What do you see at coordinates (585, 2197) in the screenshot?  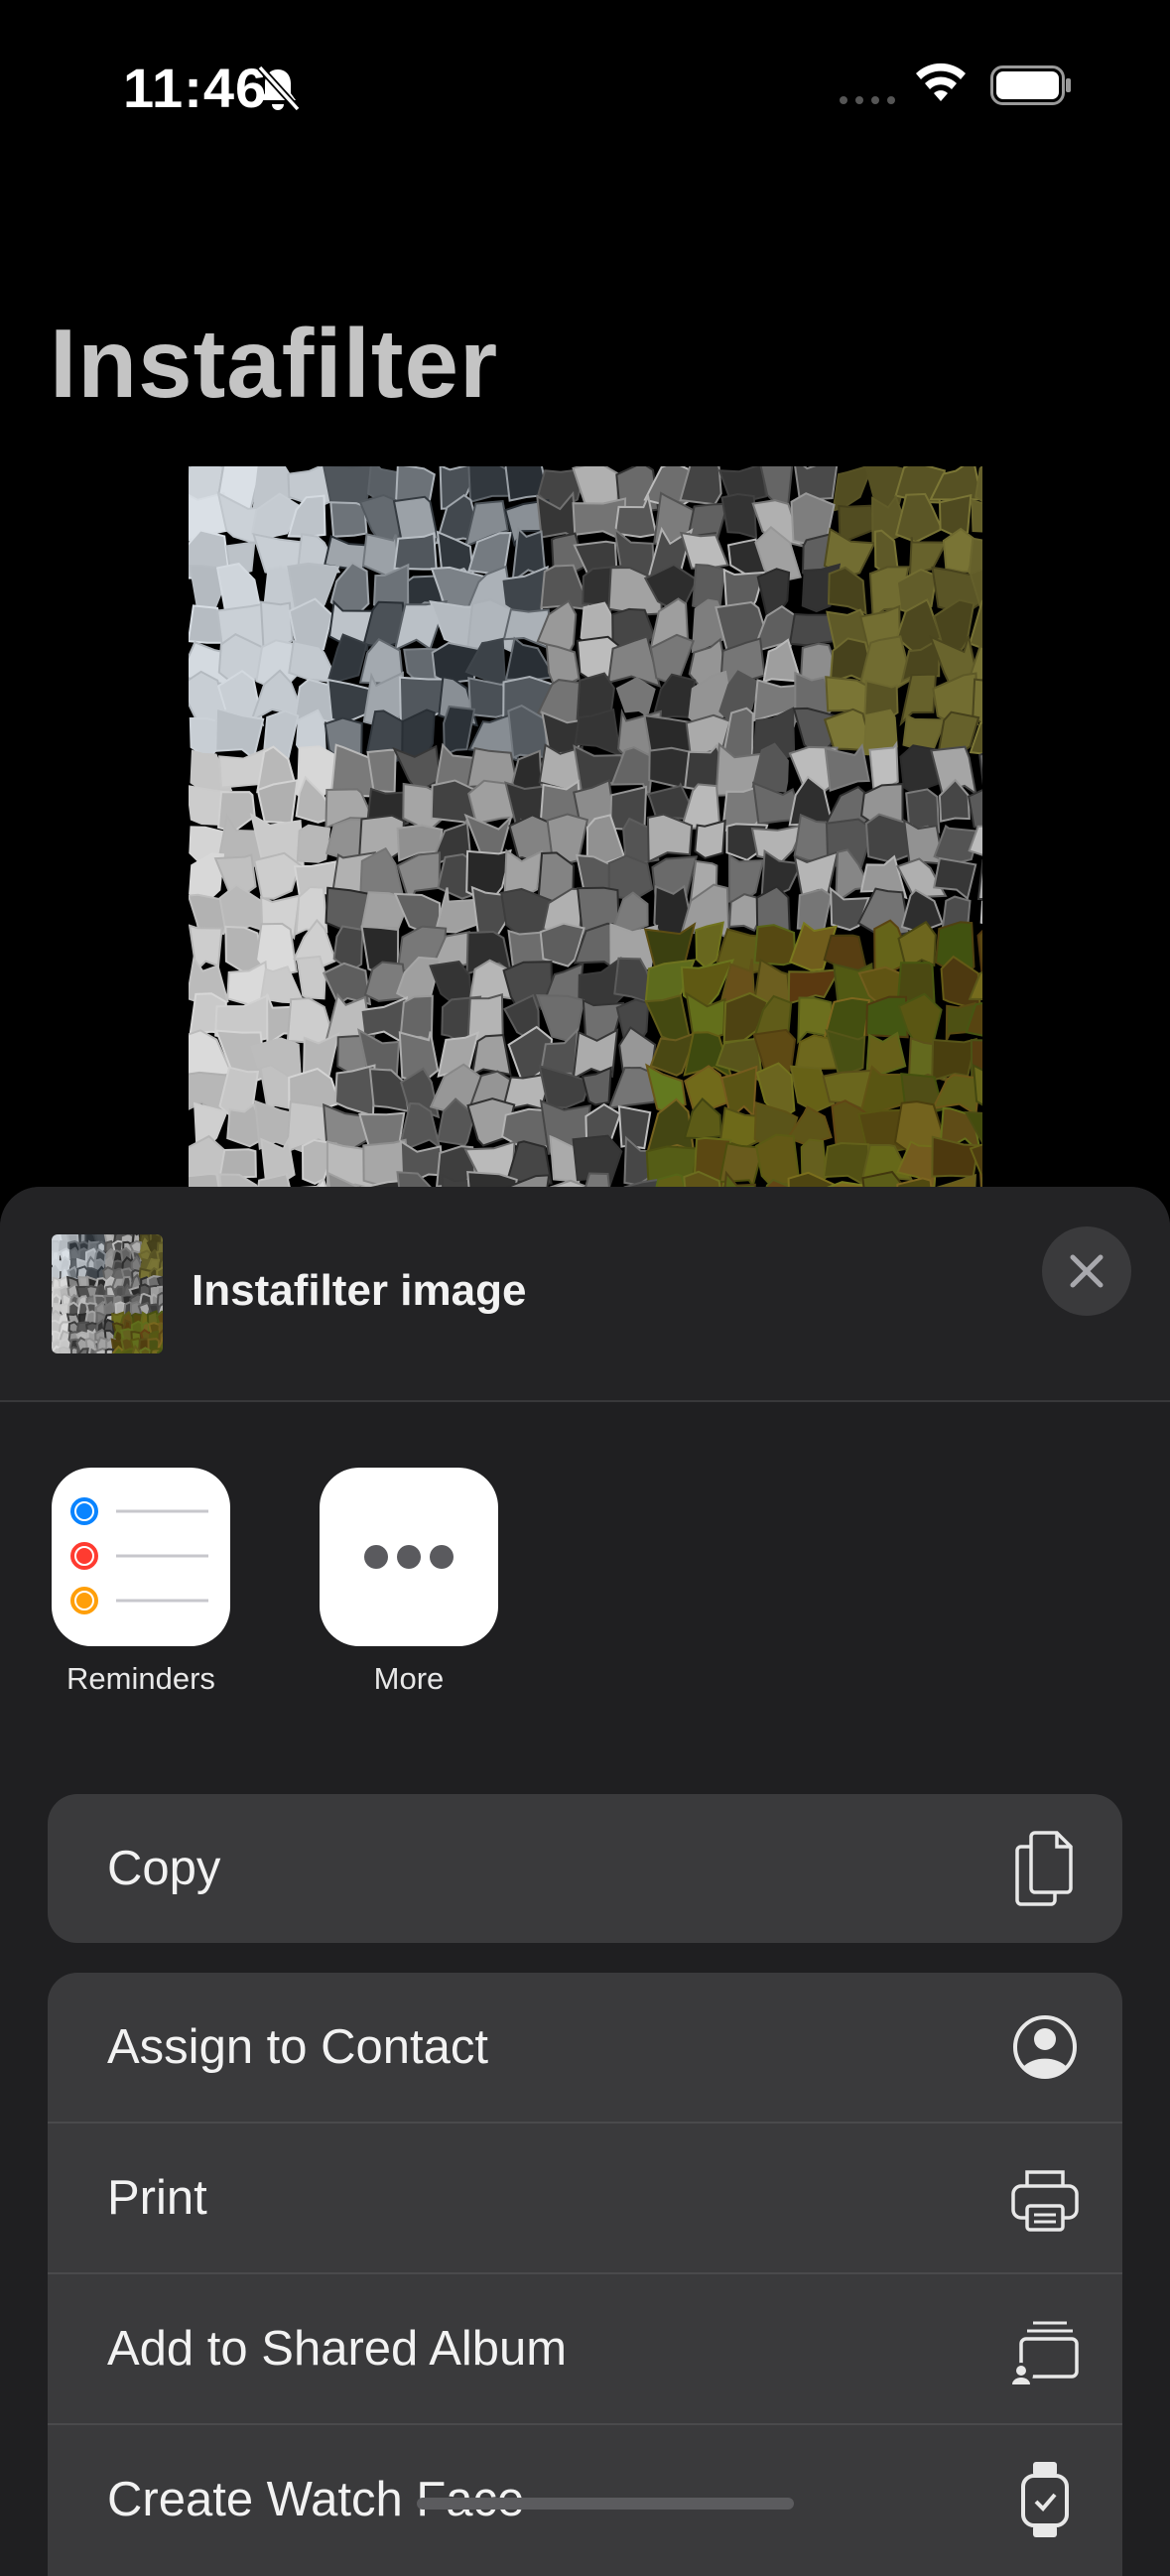 I see `action-print: Print` at bounding box center [585, 2197].